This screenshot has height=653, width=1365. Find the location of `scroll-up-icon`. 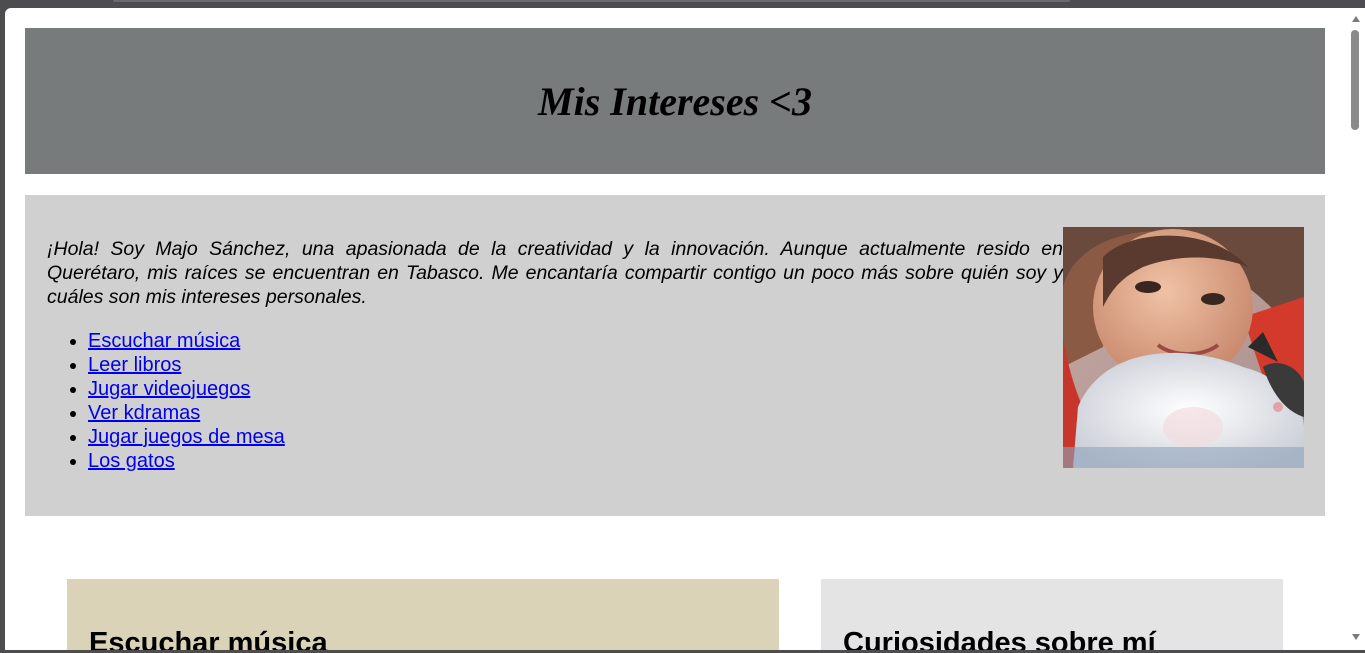

scroll-up-icon is located at coordinates (1356, 19).